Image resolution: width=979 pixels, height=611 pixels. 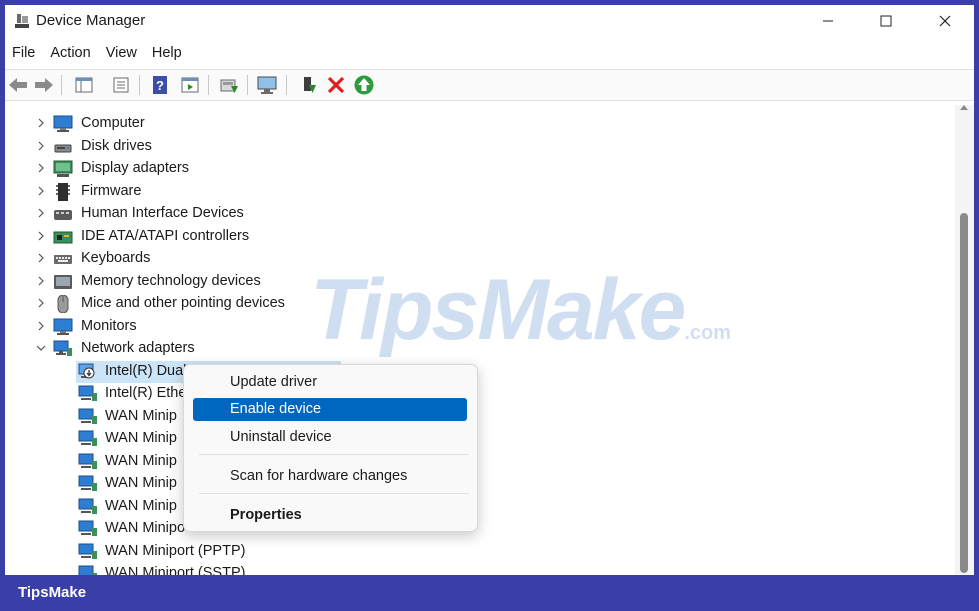 What do you see at coordinates (255, 192) in the screenshot?
I see `tree-item-firmware: Firmware` at bounding box center [255, 192].